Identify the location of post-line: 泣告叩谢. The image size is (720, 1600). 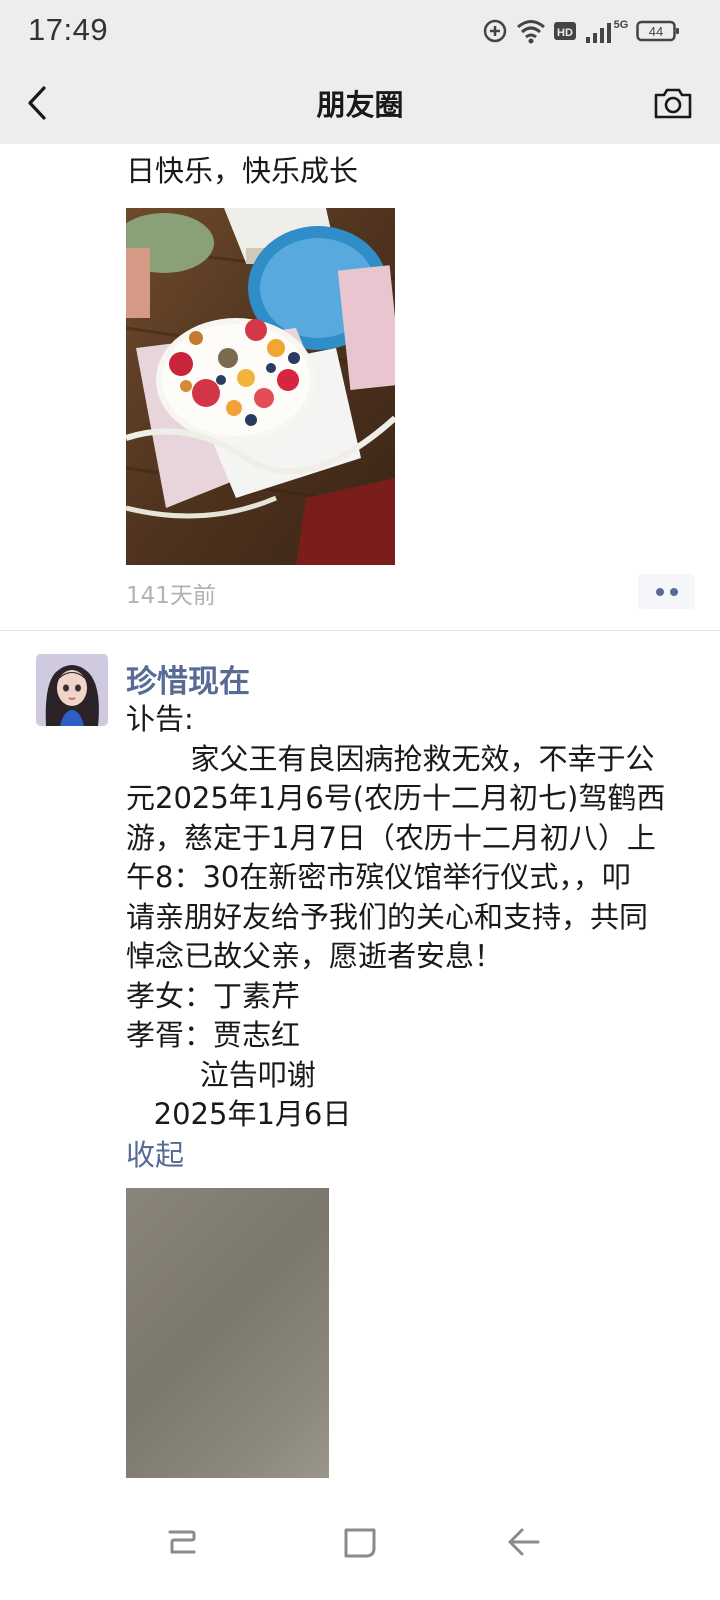
(221, 1074).